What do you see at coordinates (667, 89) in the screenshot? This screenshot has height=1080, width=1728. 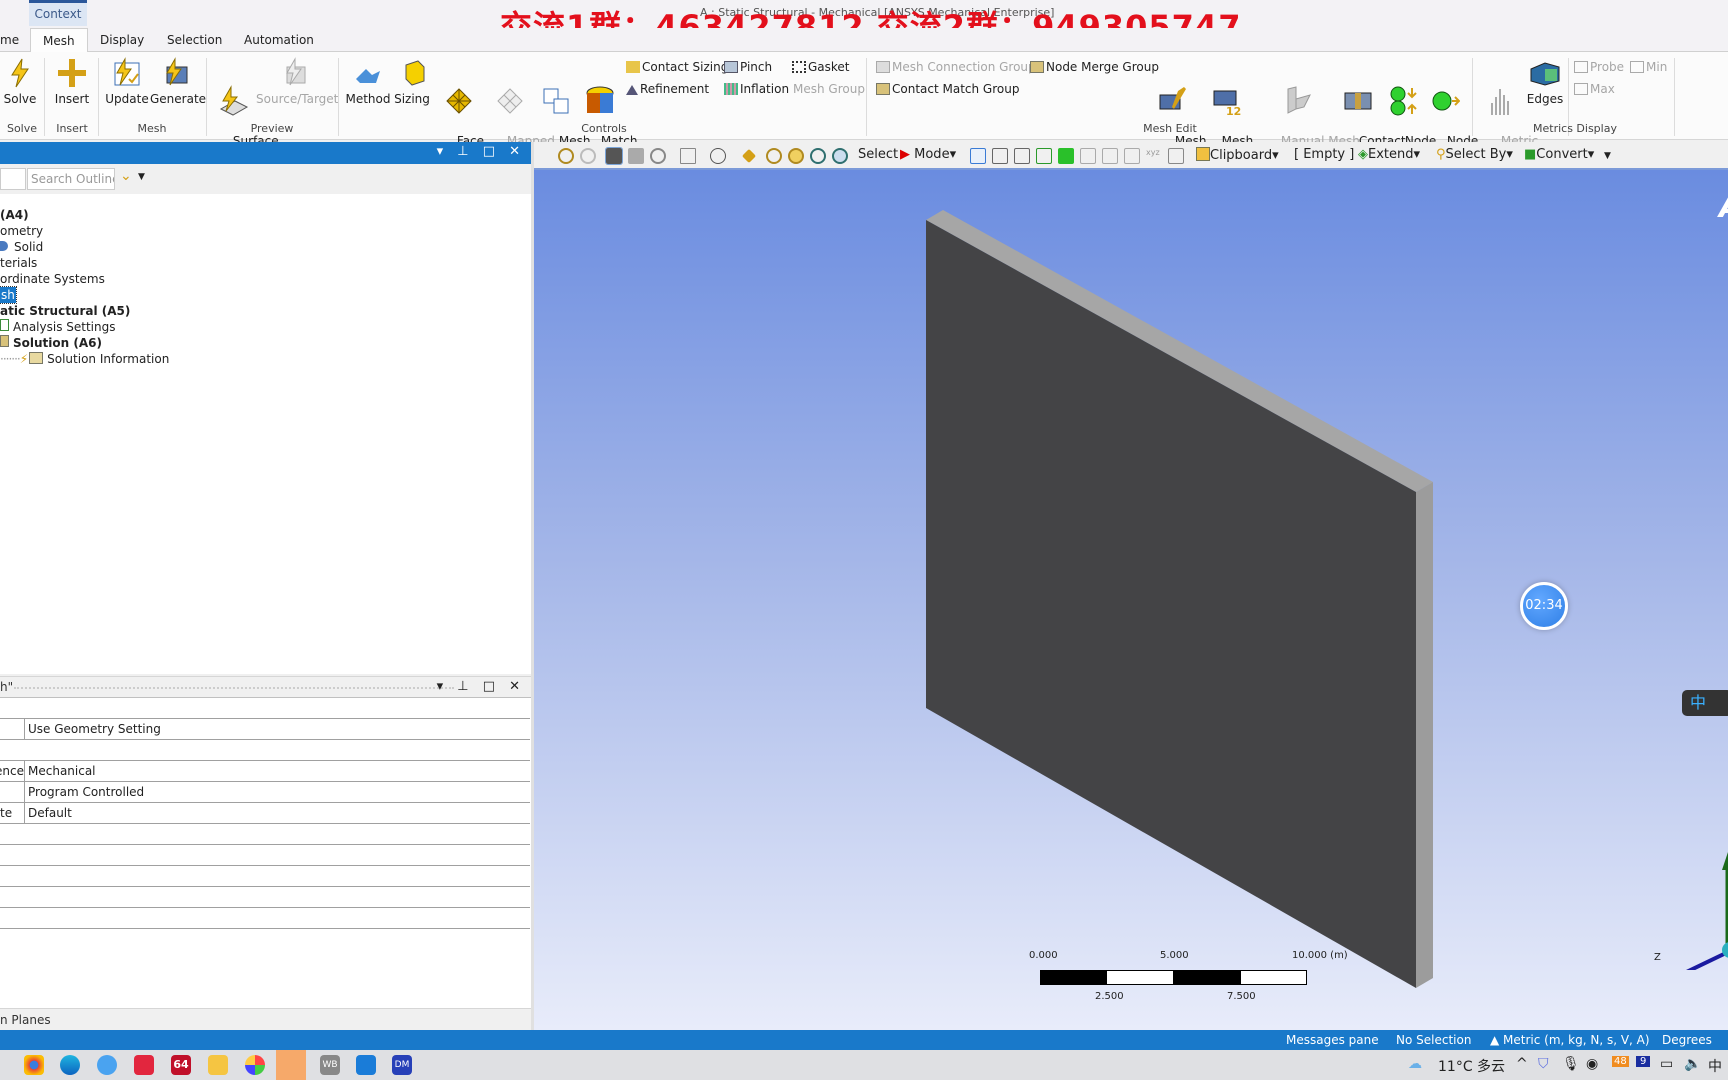 I see `refinement-button: Refinement` at bounding box center [667, 89].